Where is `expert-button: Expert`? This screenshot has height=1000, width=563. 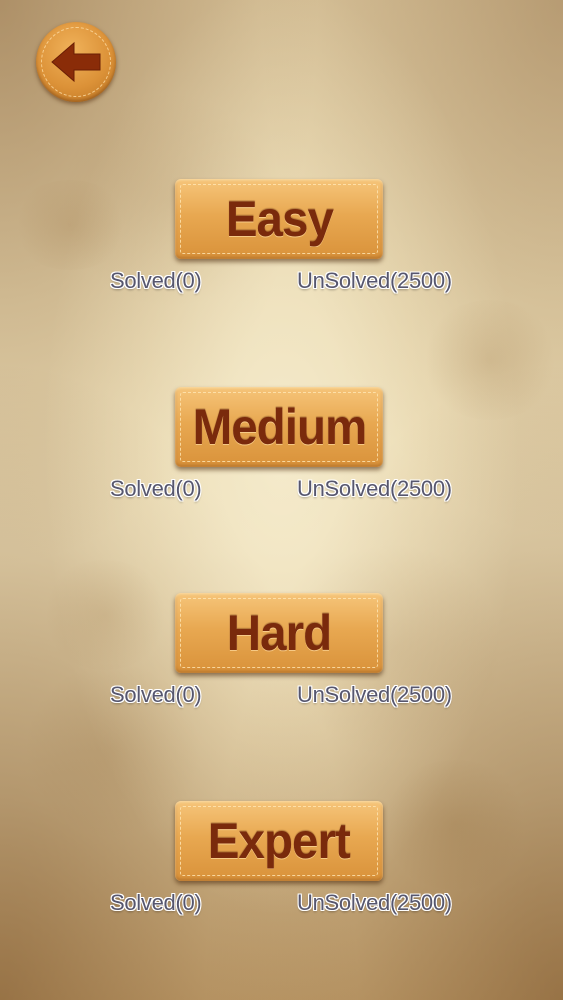 expert-button: Expert is located at coordinates (279, 841).